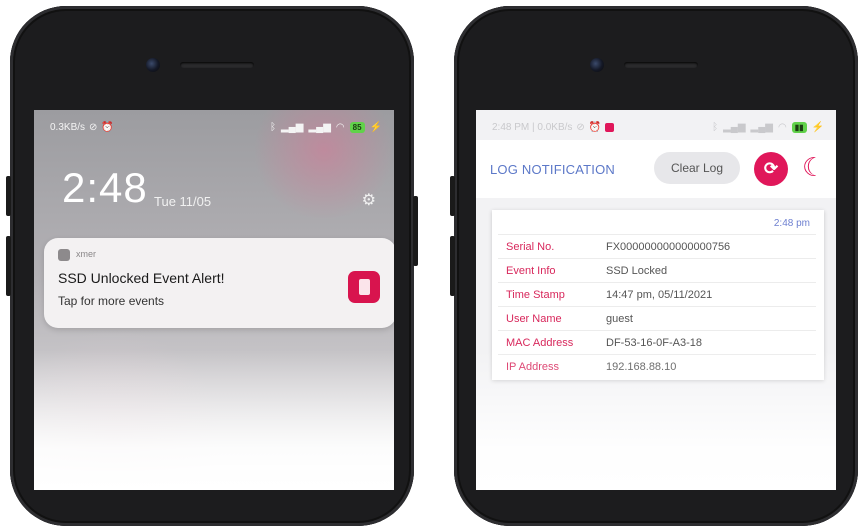 This screenshot has height=526, width=866. Describe the element at coordinates (214, 420) in the screenshot. I see `bottom-fade` at that location.